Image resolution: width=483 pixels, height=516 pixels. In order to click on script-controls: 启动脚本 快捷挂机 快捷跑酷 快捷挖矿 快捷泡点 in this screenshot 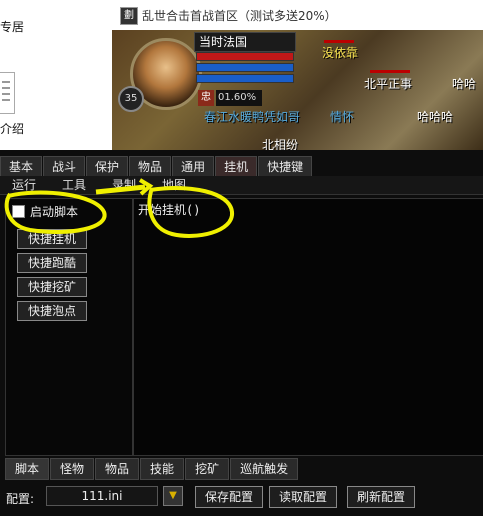, I will do `click(69, 327)`.